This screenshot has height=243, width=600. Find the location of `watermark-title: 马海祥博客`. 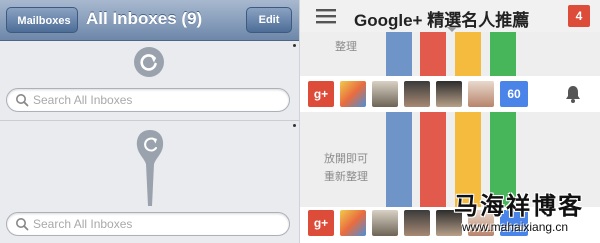

watermark-title: 马海祥博客 is located at coordinates (519, 205).